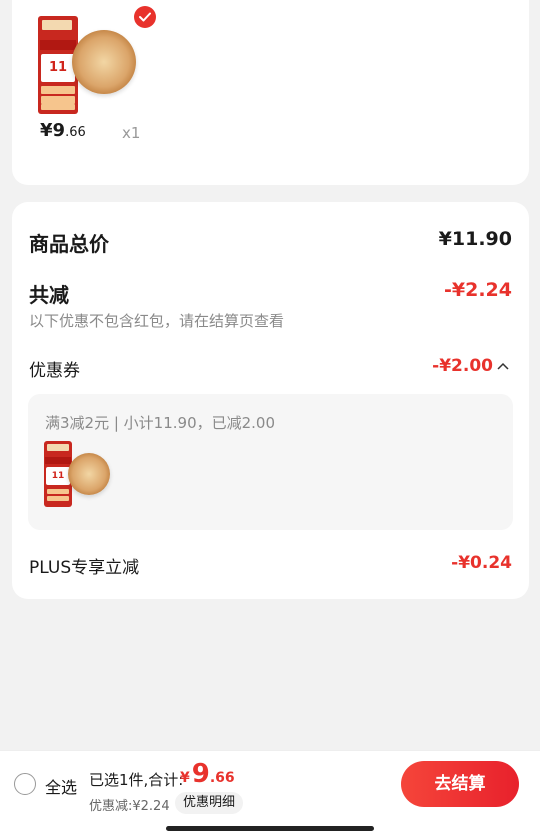 Image resolution: width=540 pixels, height=840 pixels. What do you see at coordinates (25, 784) in the screenshot?
I see `select-all-radio` at bounding box center [25, 784].